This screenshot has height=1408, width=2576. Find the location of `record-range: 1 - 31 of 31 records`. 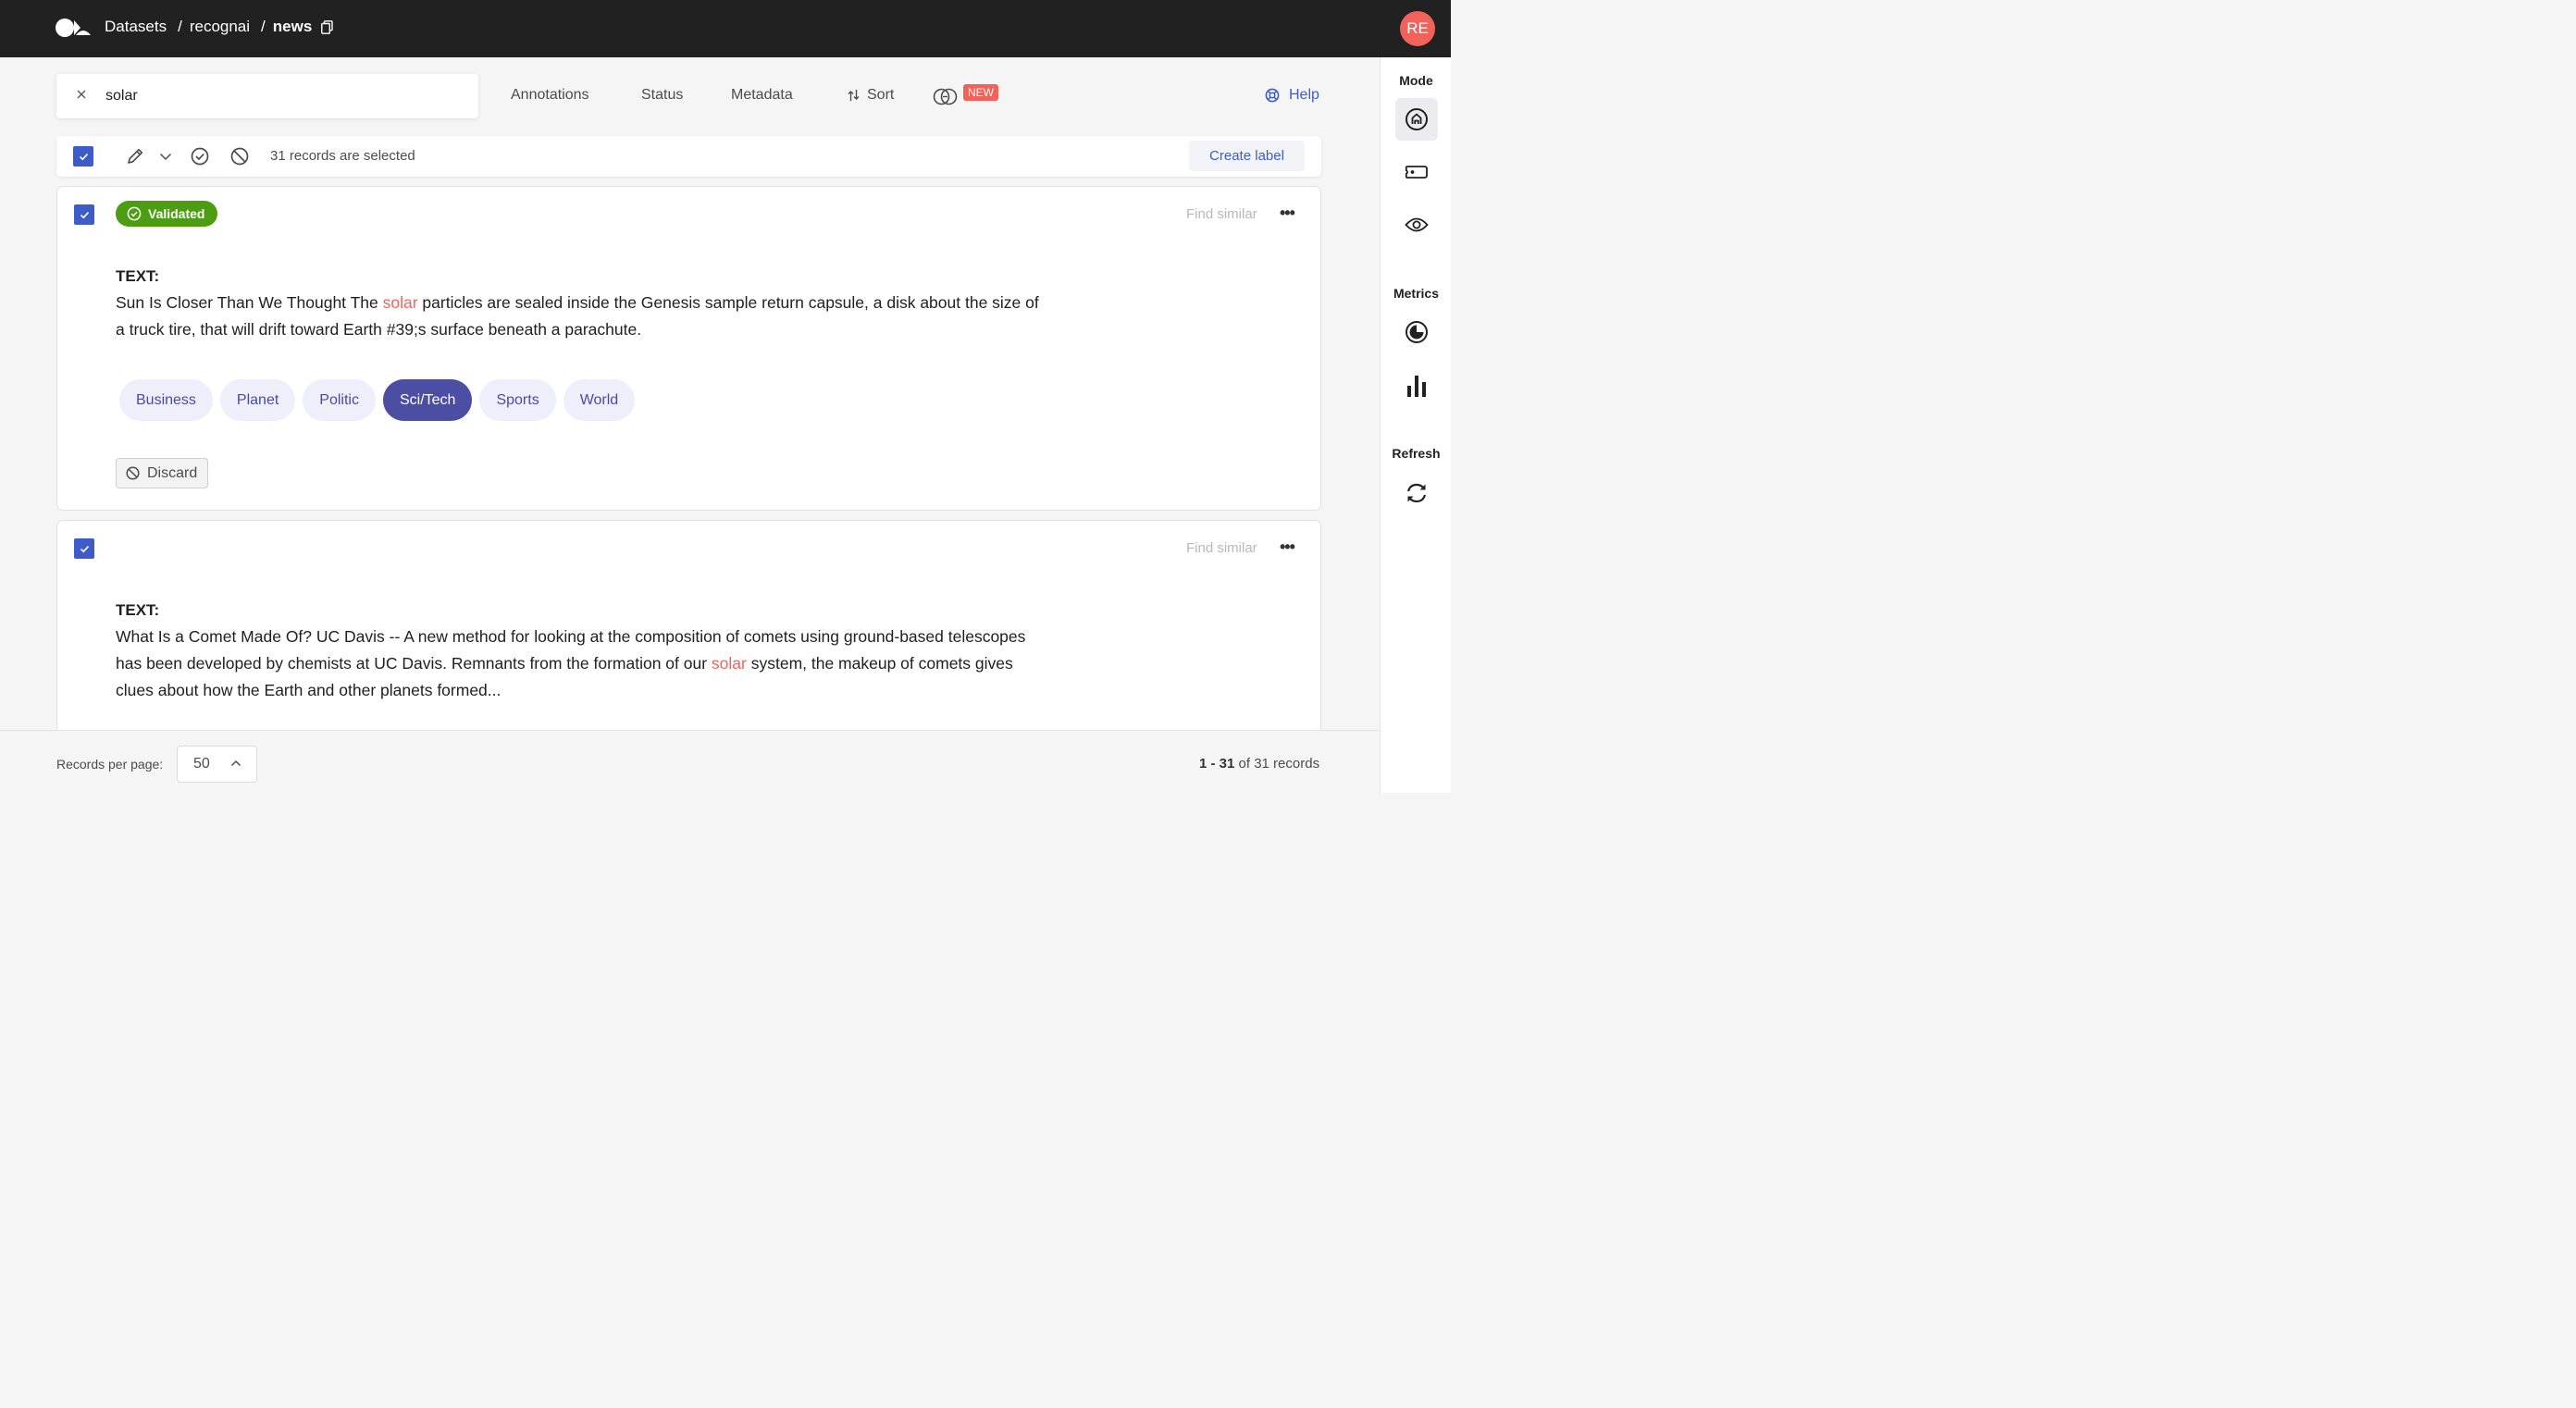

record-range: 1 - 31 of 31 records is located at coordinates (1259, 764).